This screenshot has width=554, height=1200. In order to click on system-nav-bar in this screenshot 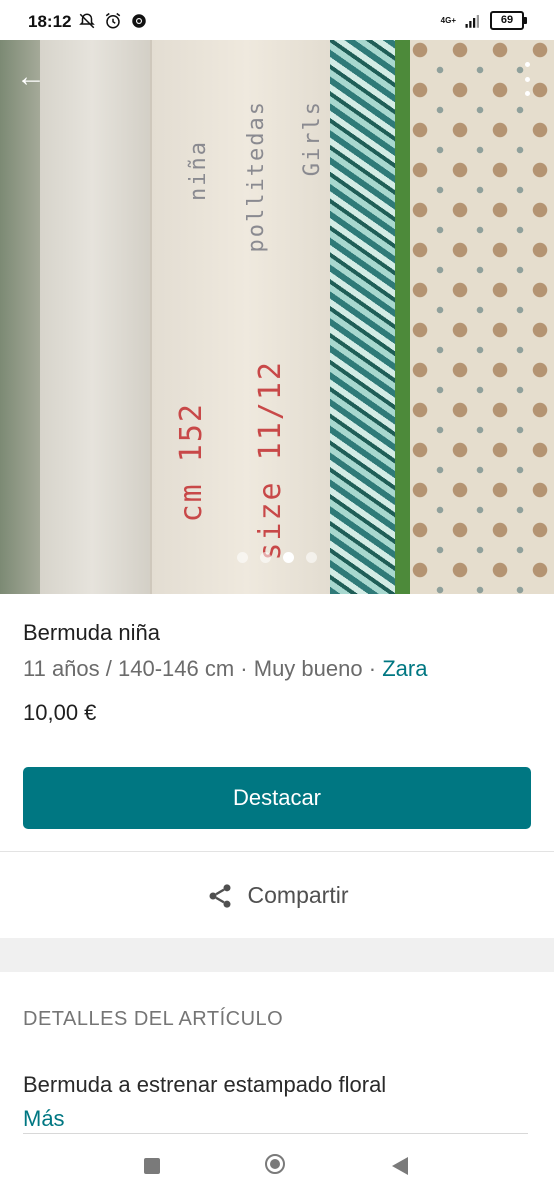, I will do `click(277, 1167)`.